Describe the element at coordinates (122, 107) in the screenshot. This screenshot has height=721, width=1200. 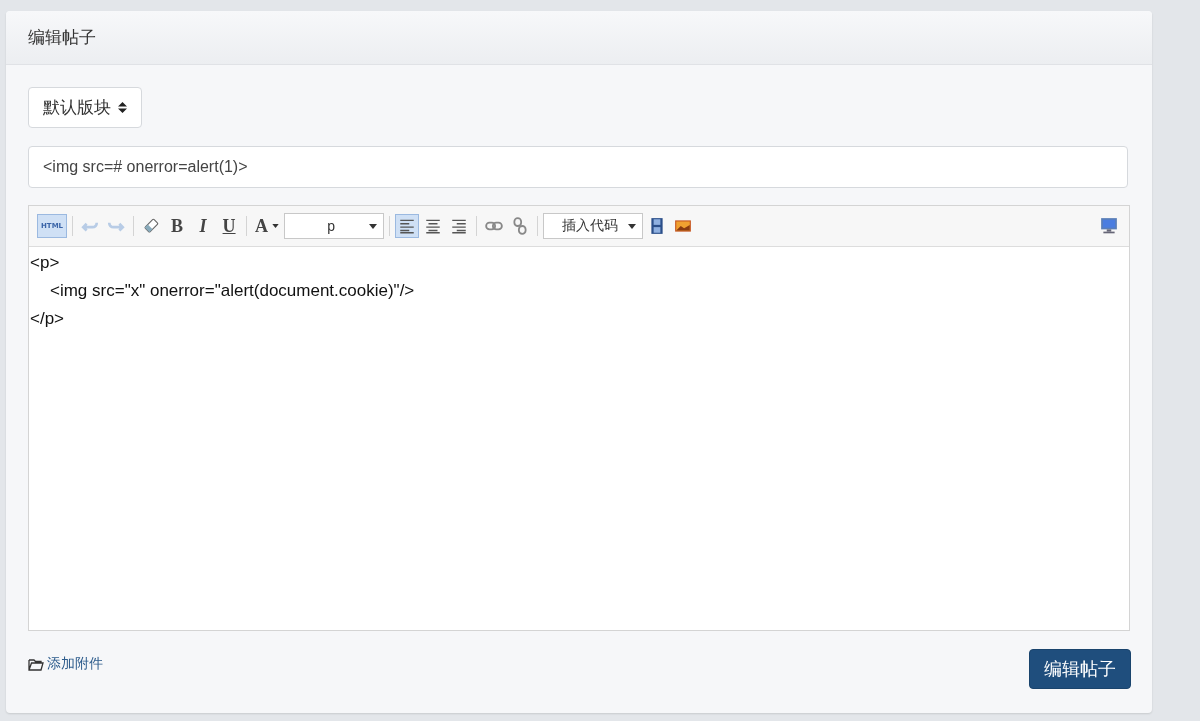
I see `sort-caret-icon` at that location.